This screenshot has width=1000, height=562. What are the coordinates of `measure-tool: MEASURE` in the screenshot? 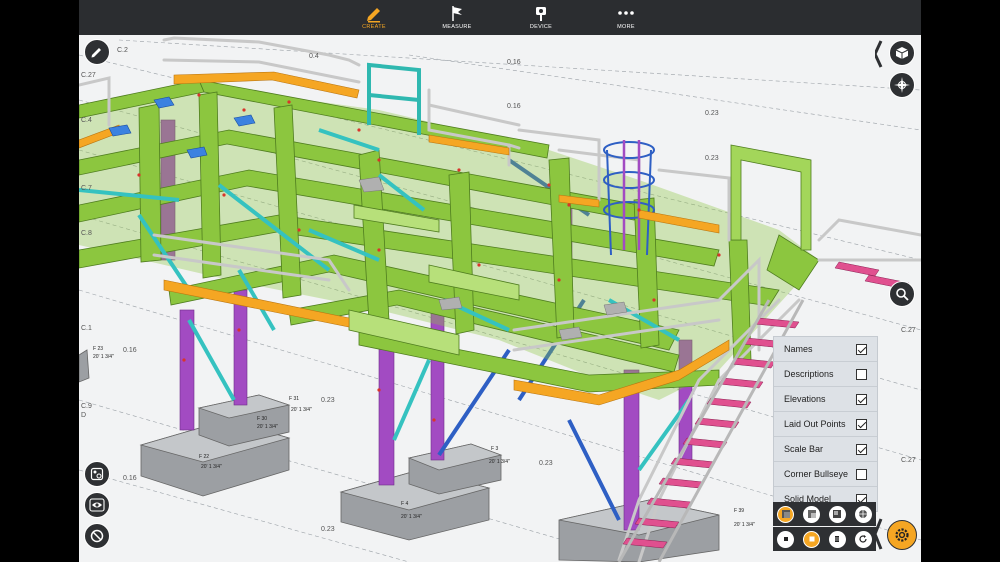 It's located at (457, 16).